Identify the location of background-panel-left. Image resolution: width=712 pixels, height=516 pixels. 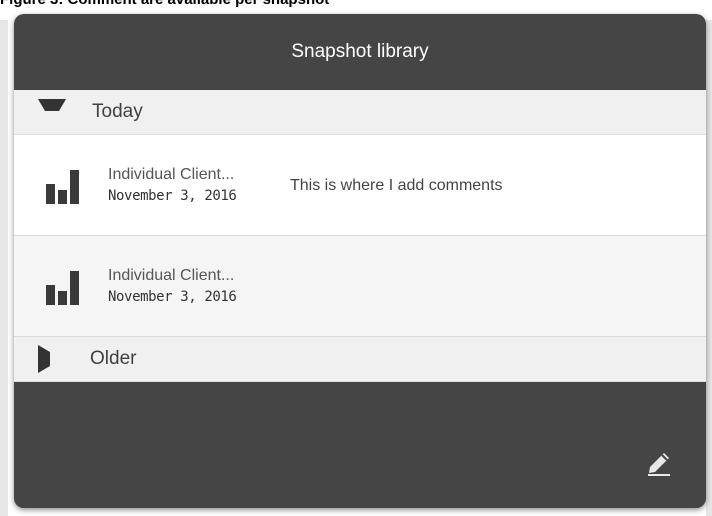
(4, 268).